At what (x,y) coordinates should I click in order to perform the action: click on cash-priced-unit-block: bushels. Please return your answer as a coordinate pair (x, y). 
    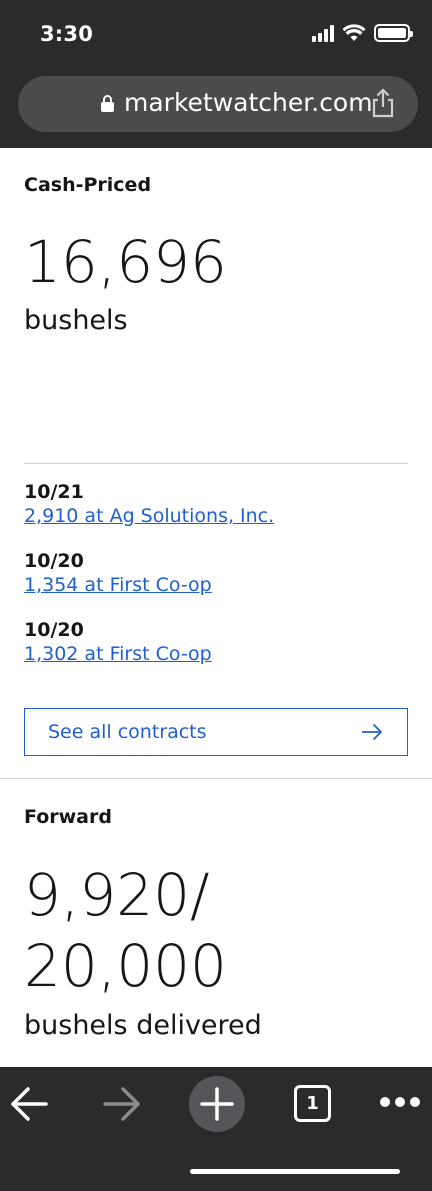
    Looking at the image, I should click on (216, 320).